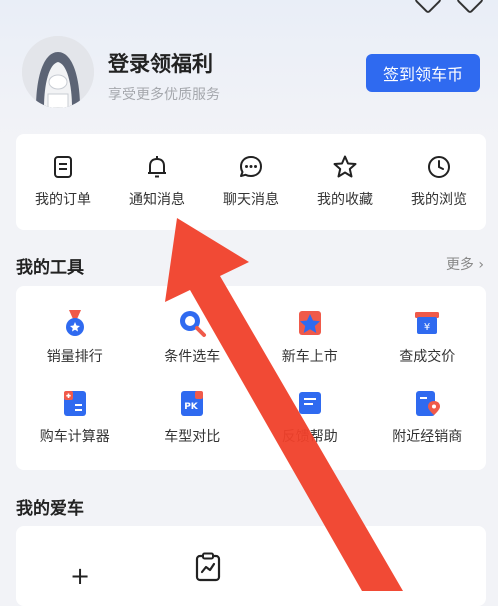 The height and width of the screenshot is (606, 498). What do you see at coordinates (191, 407) in the screenshot?
I see `svg-text: PK` at bounding box center [191, 407].